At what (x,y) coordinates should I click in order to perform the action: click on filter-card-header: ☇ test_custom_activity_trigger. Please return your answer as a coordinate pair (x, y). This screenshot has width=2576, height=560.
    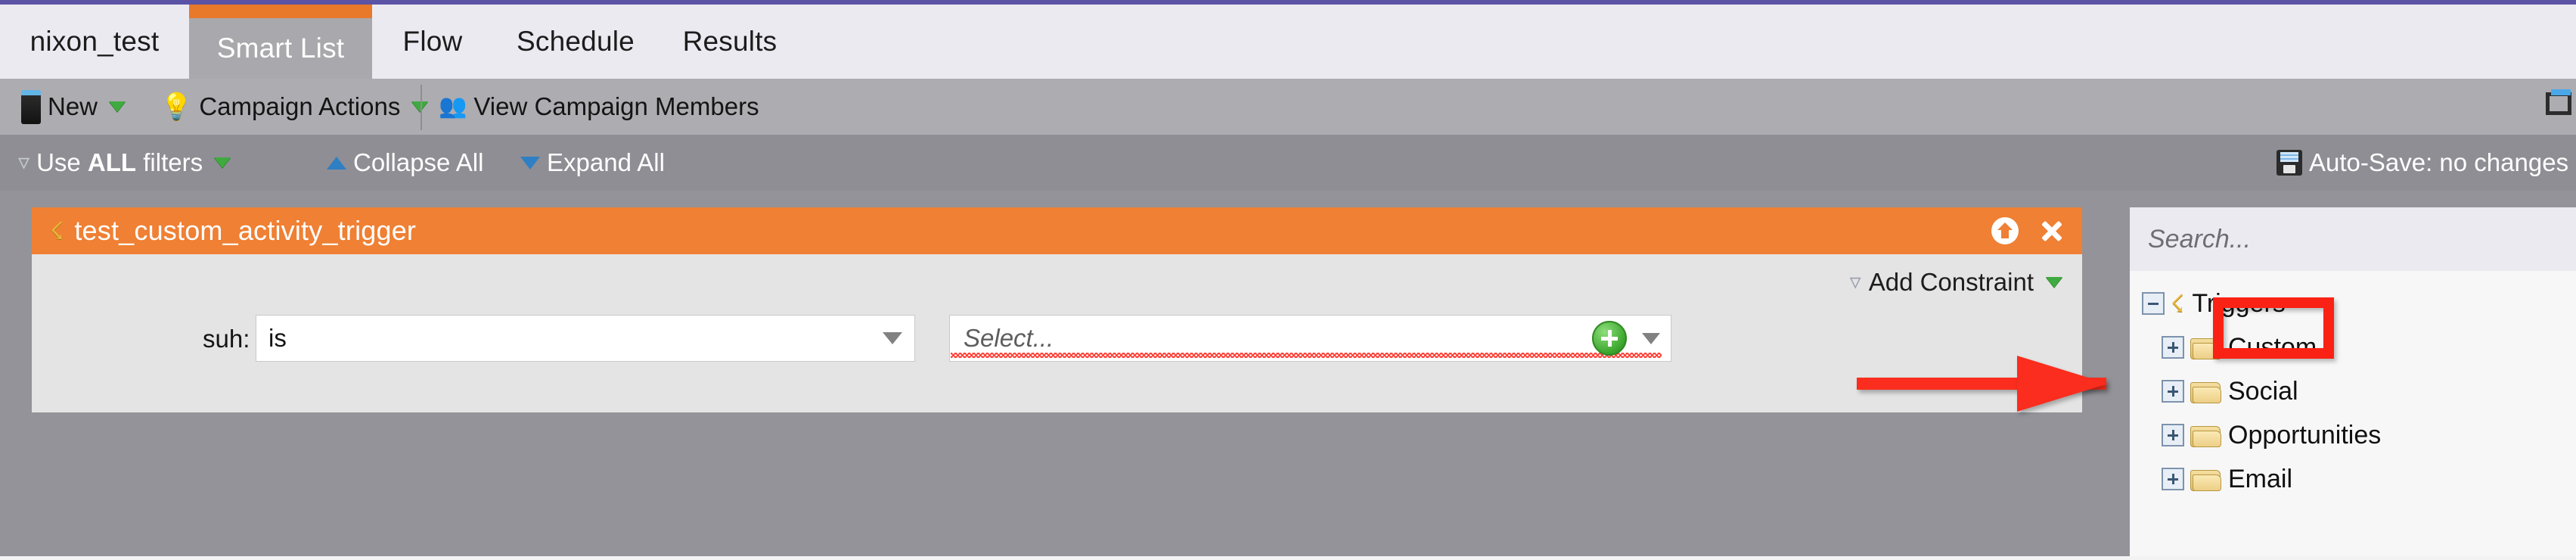
    Looking at the image, I should click on (1057, 231).